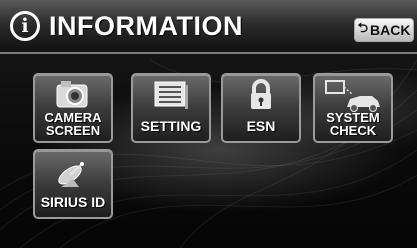  I want to click on camera-screen-button: CAMERA SCREEN, so click(73, 108).